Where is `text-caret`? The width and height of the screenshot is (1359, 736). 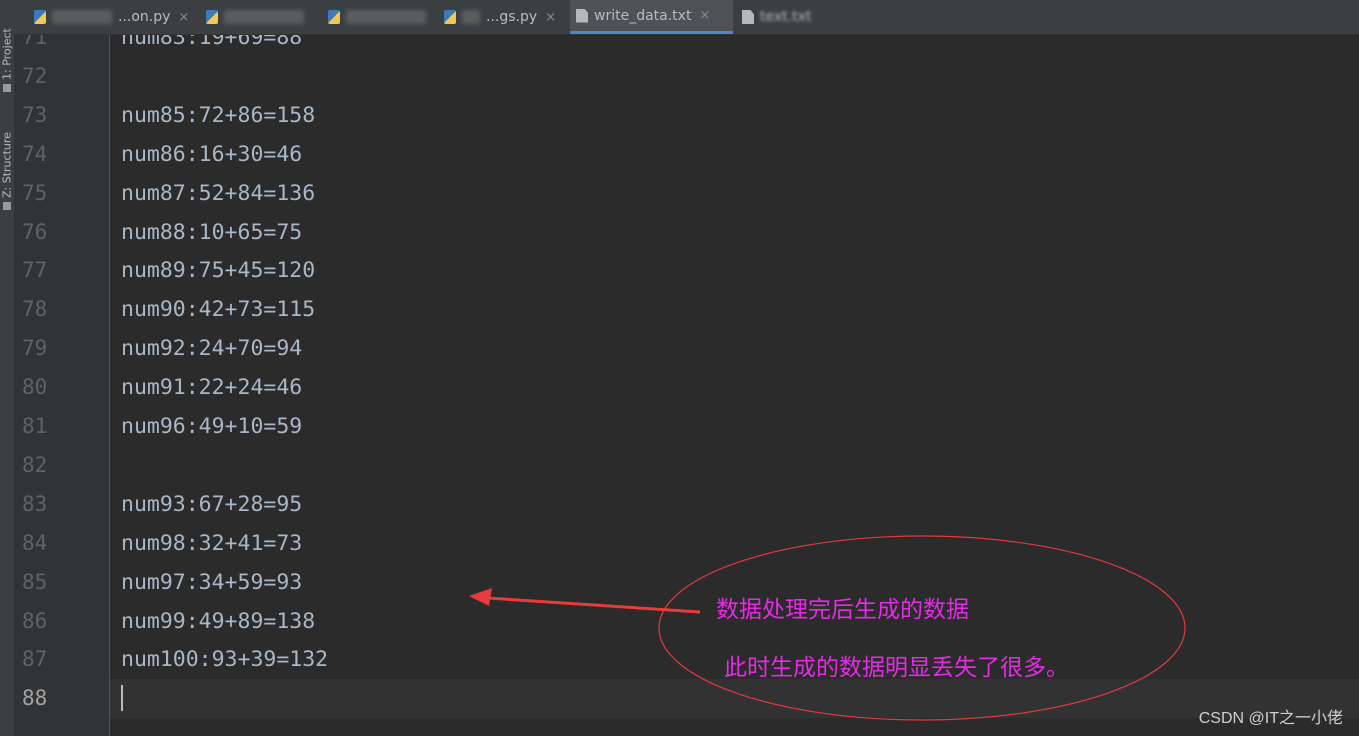
text-caret is located at coordinates (122, 698).